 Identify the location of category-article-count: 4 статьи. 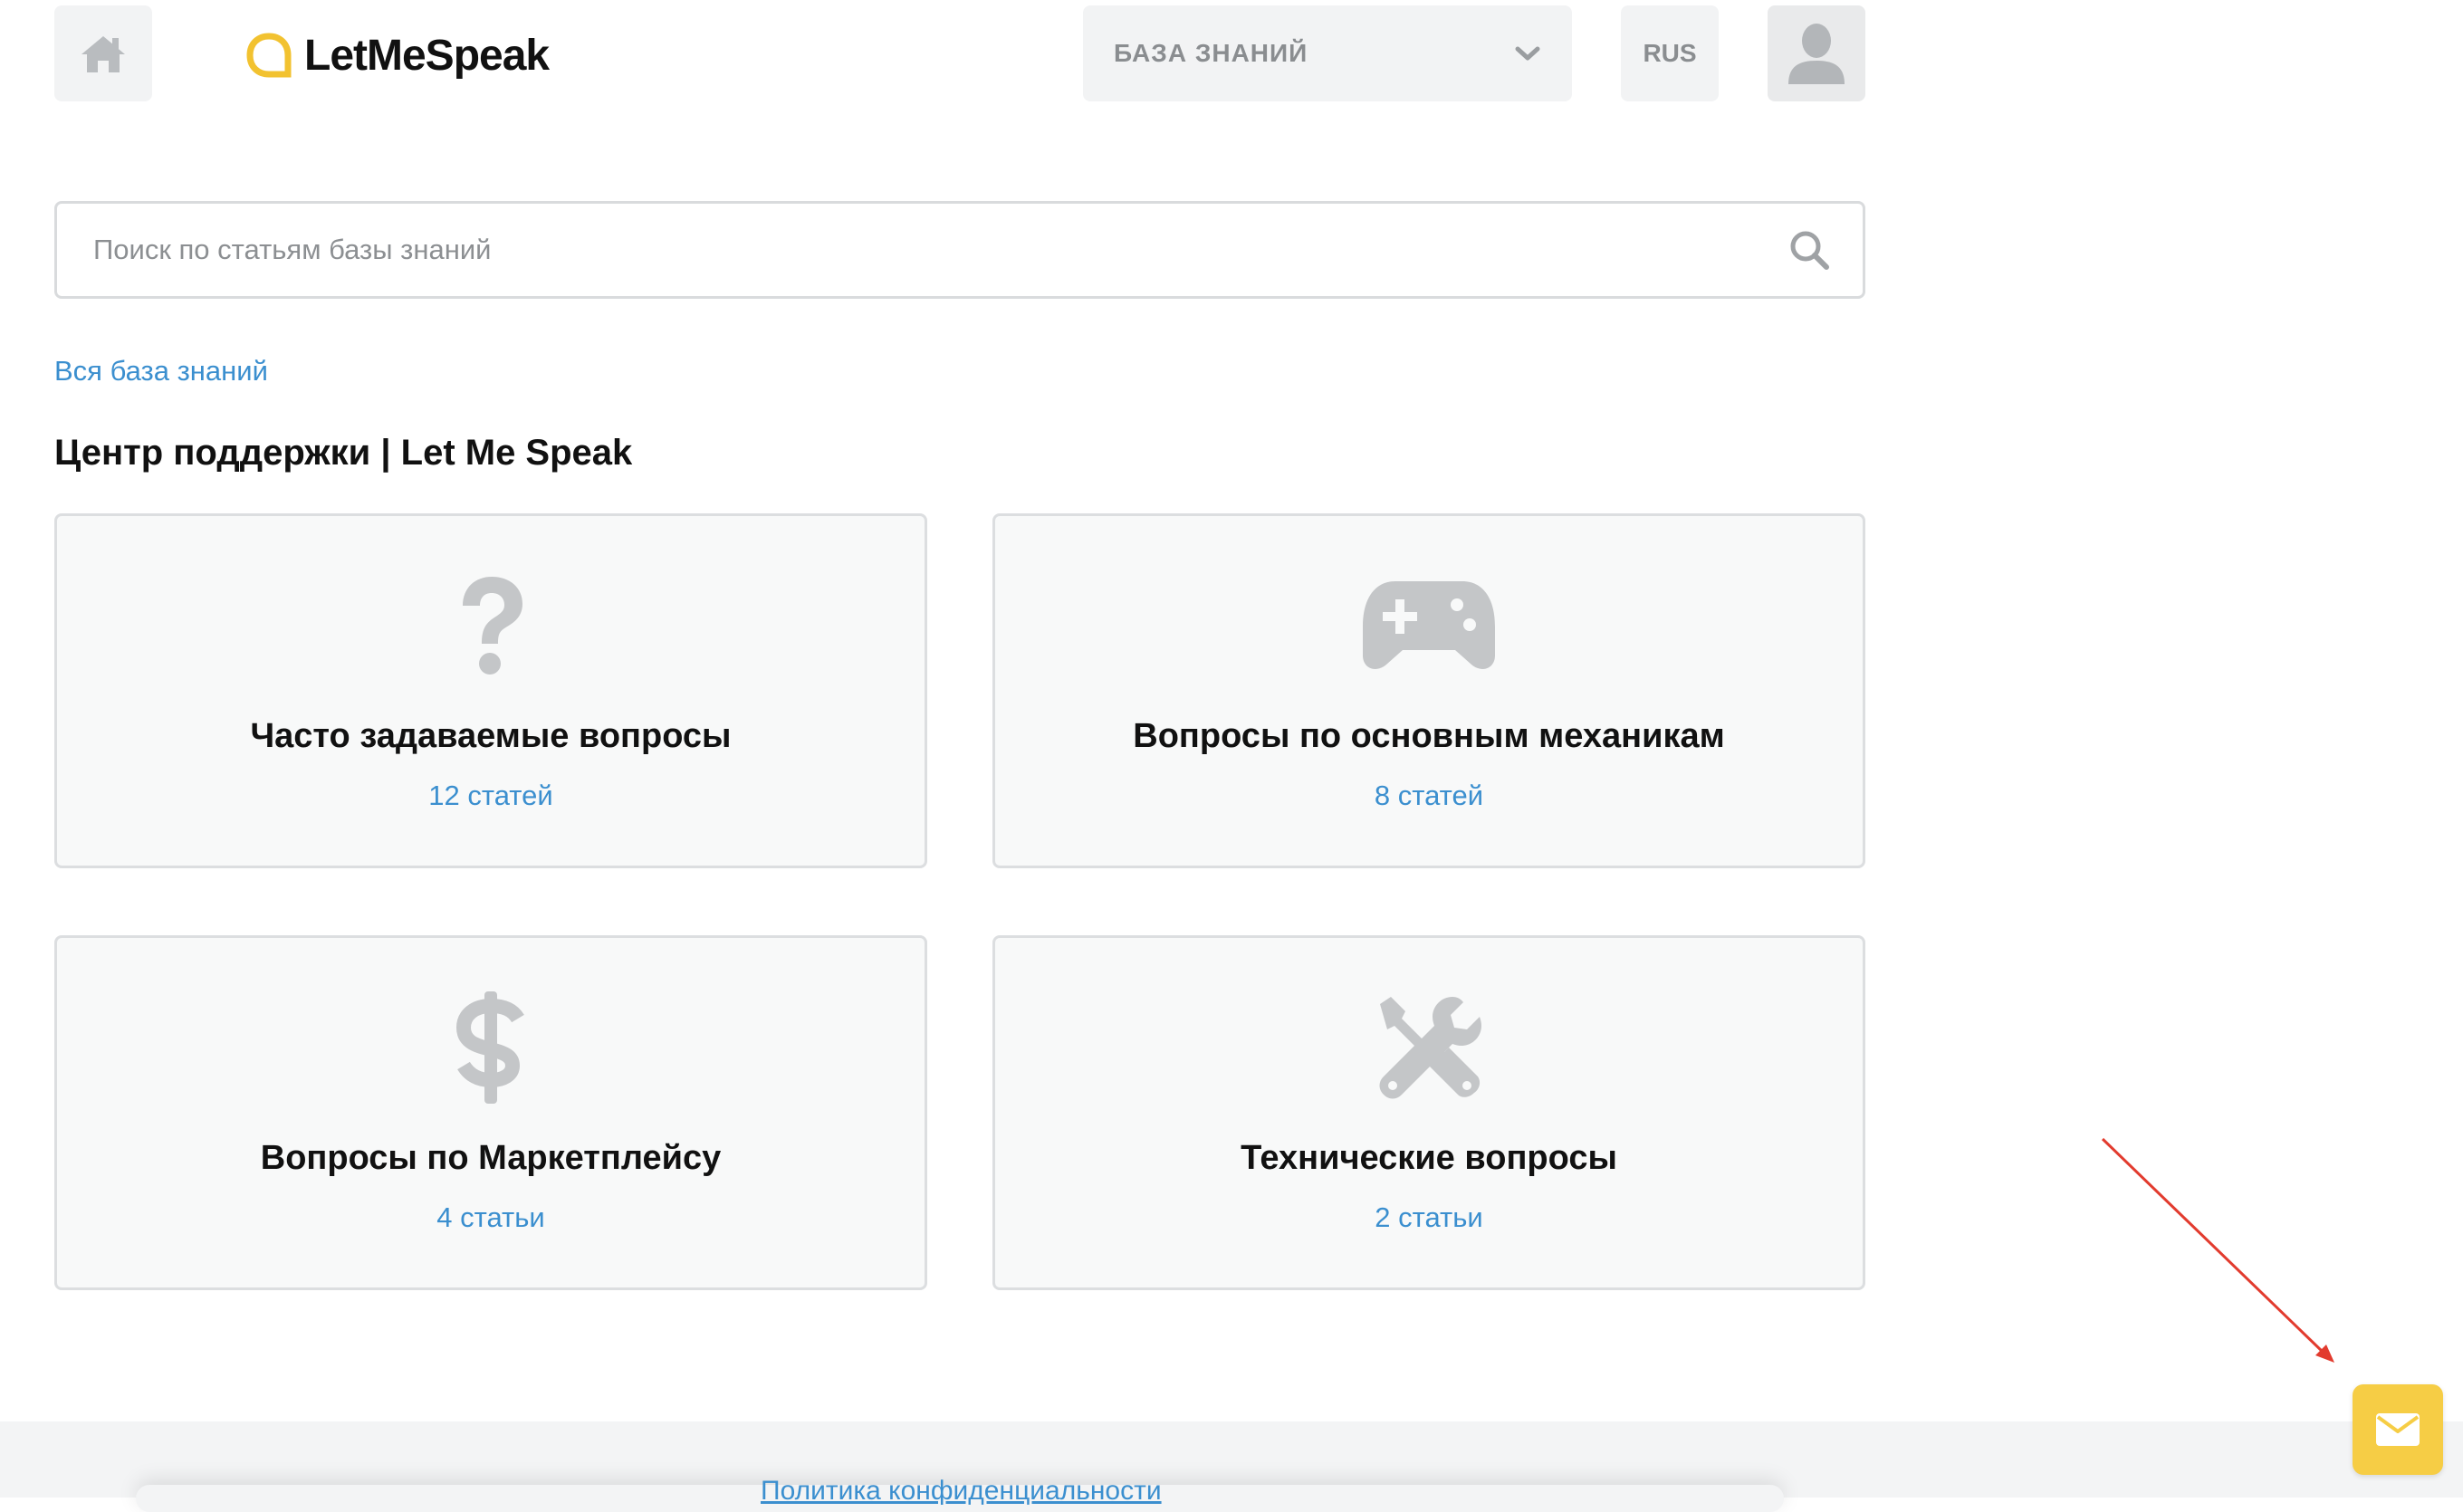
(490, 1217).